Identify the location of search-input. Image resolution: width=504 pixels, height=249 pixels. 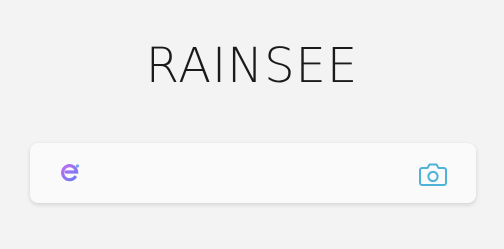
(252, 174).